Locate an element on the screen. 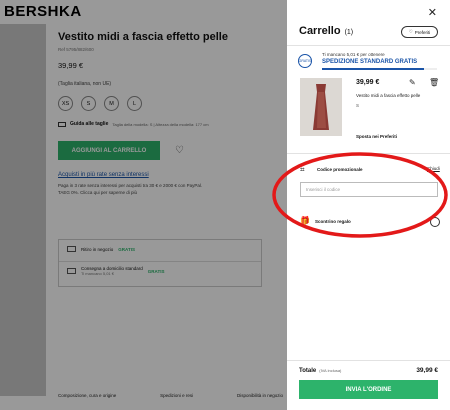 Image resolution: width=450 pixels, height=410 pixels. total-vat-note: (IVA inclusa) is located at coordinates (330, 370).